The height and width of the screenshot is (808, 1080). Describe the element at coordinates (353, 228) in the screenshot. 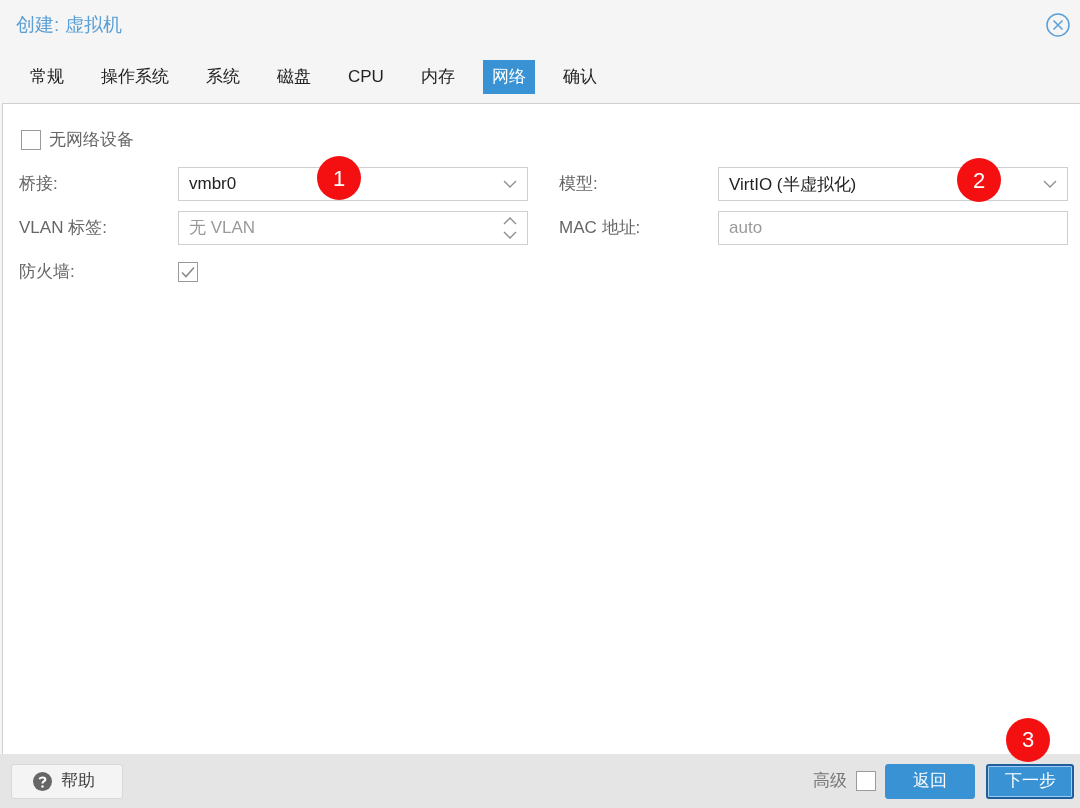

I see `spinner-field: 无 VLAN` at that location.